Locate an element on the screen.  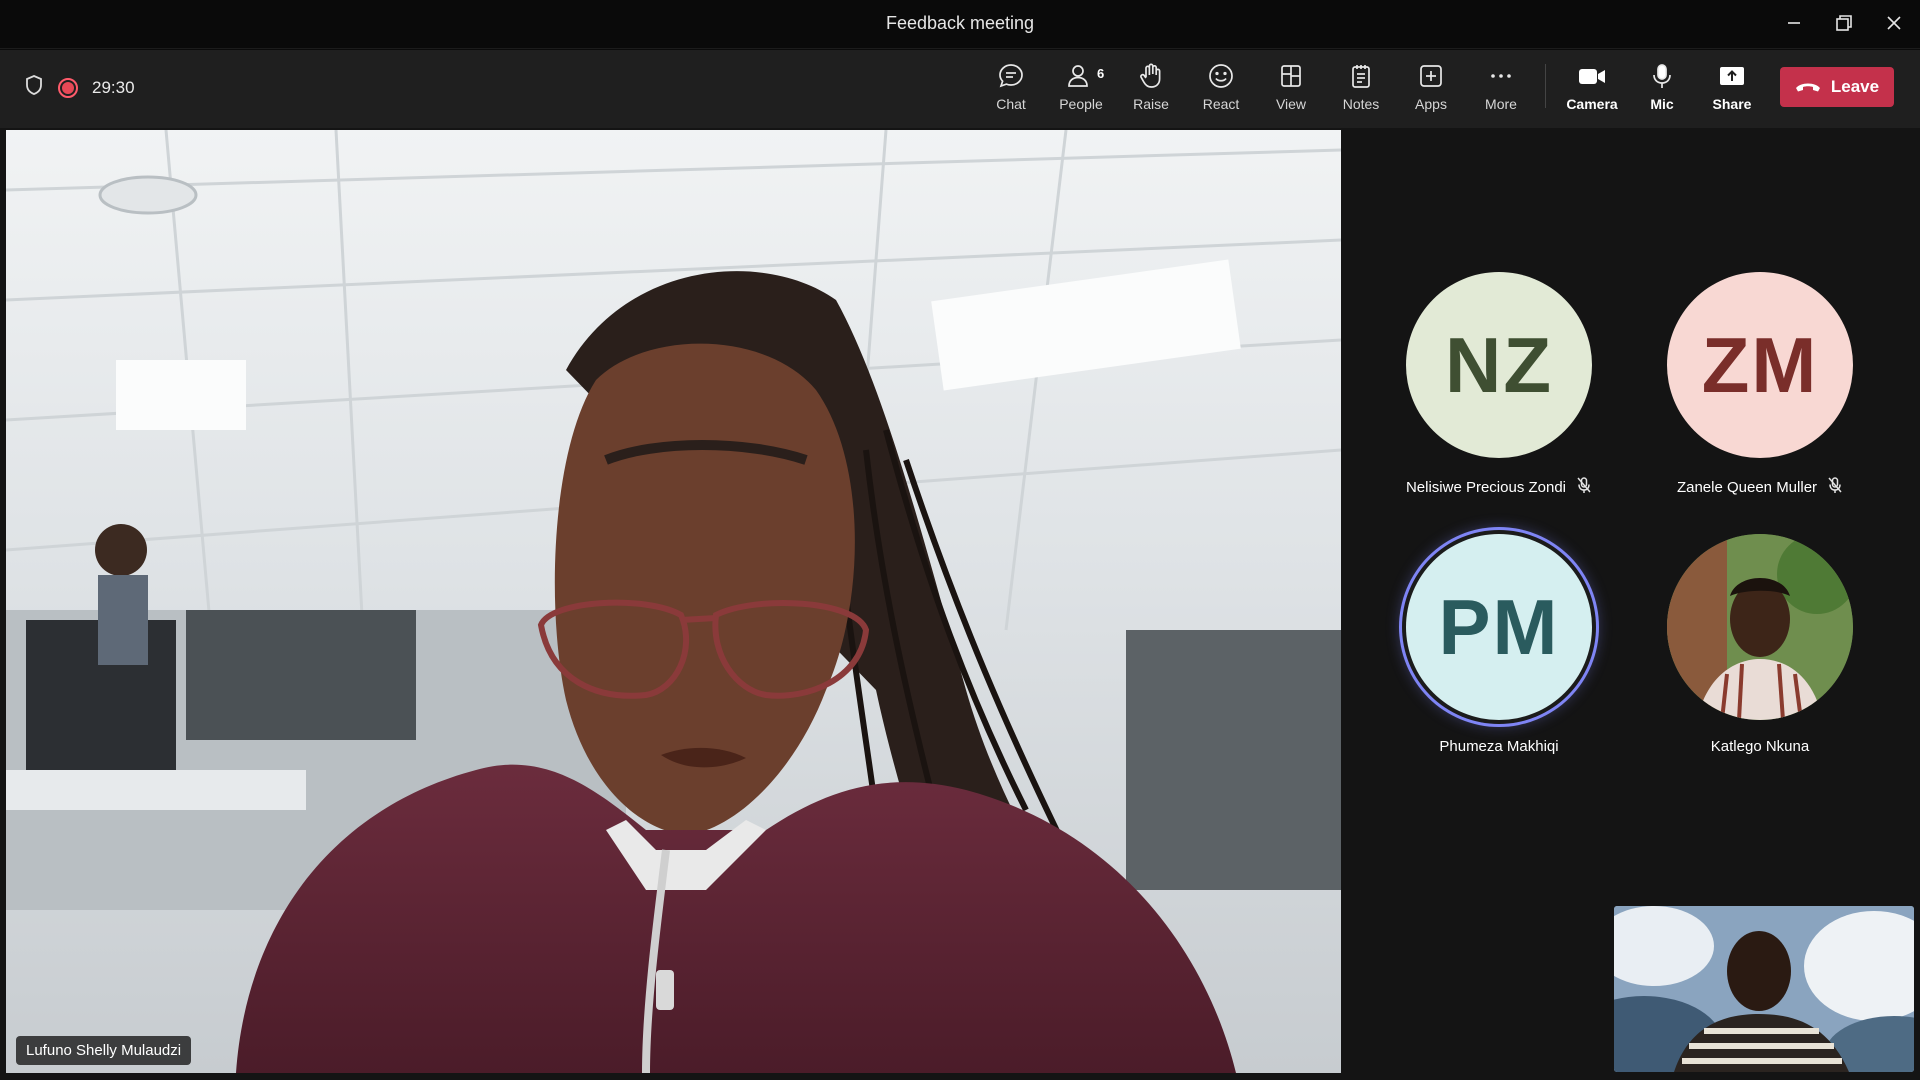
view-button: View is located at coordinates (1291, 90).